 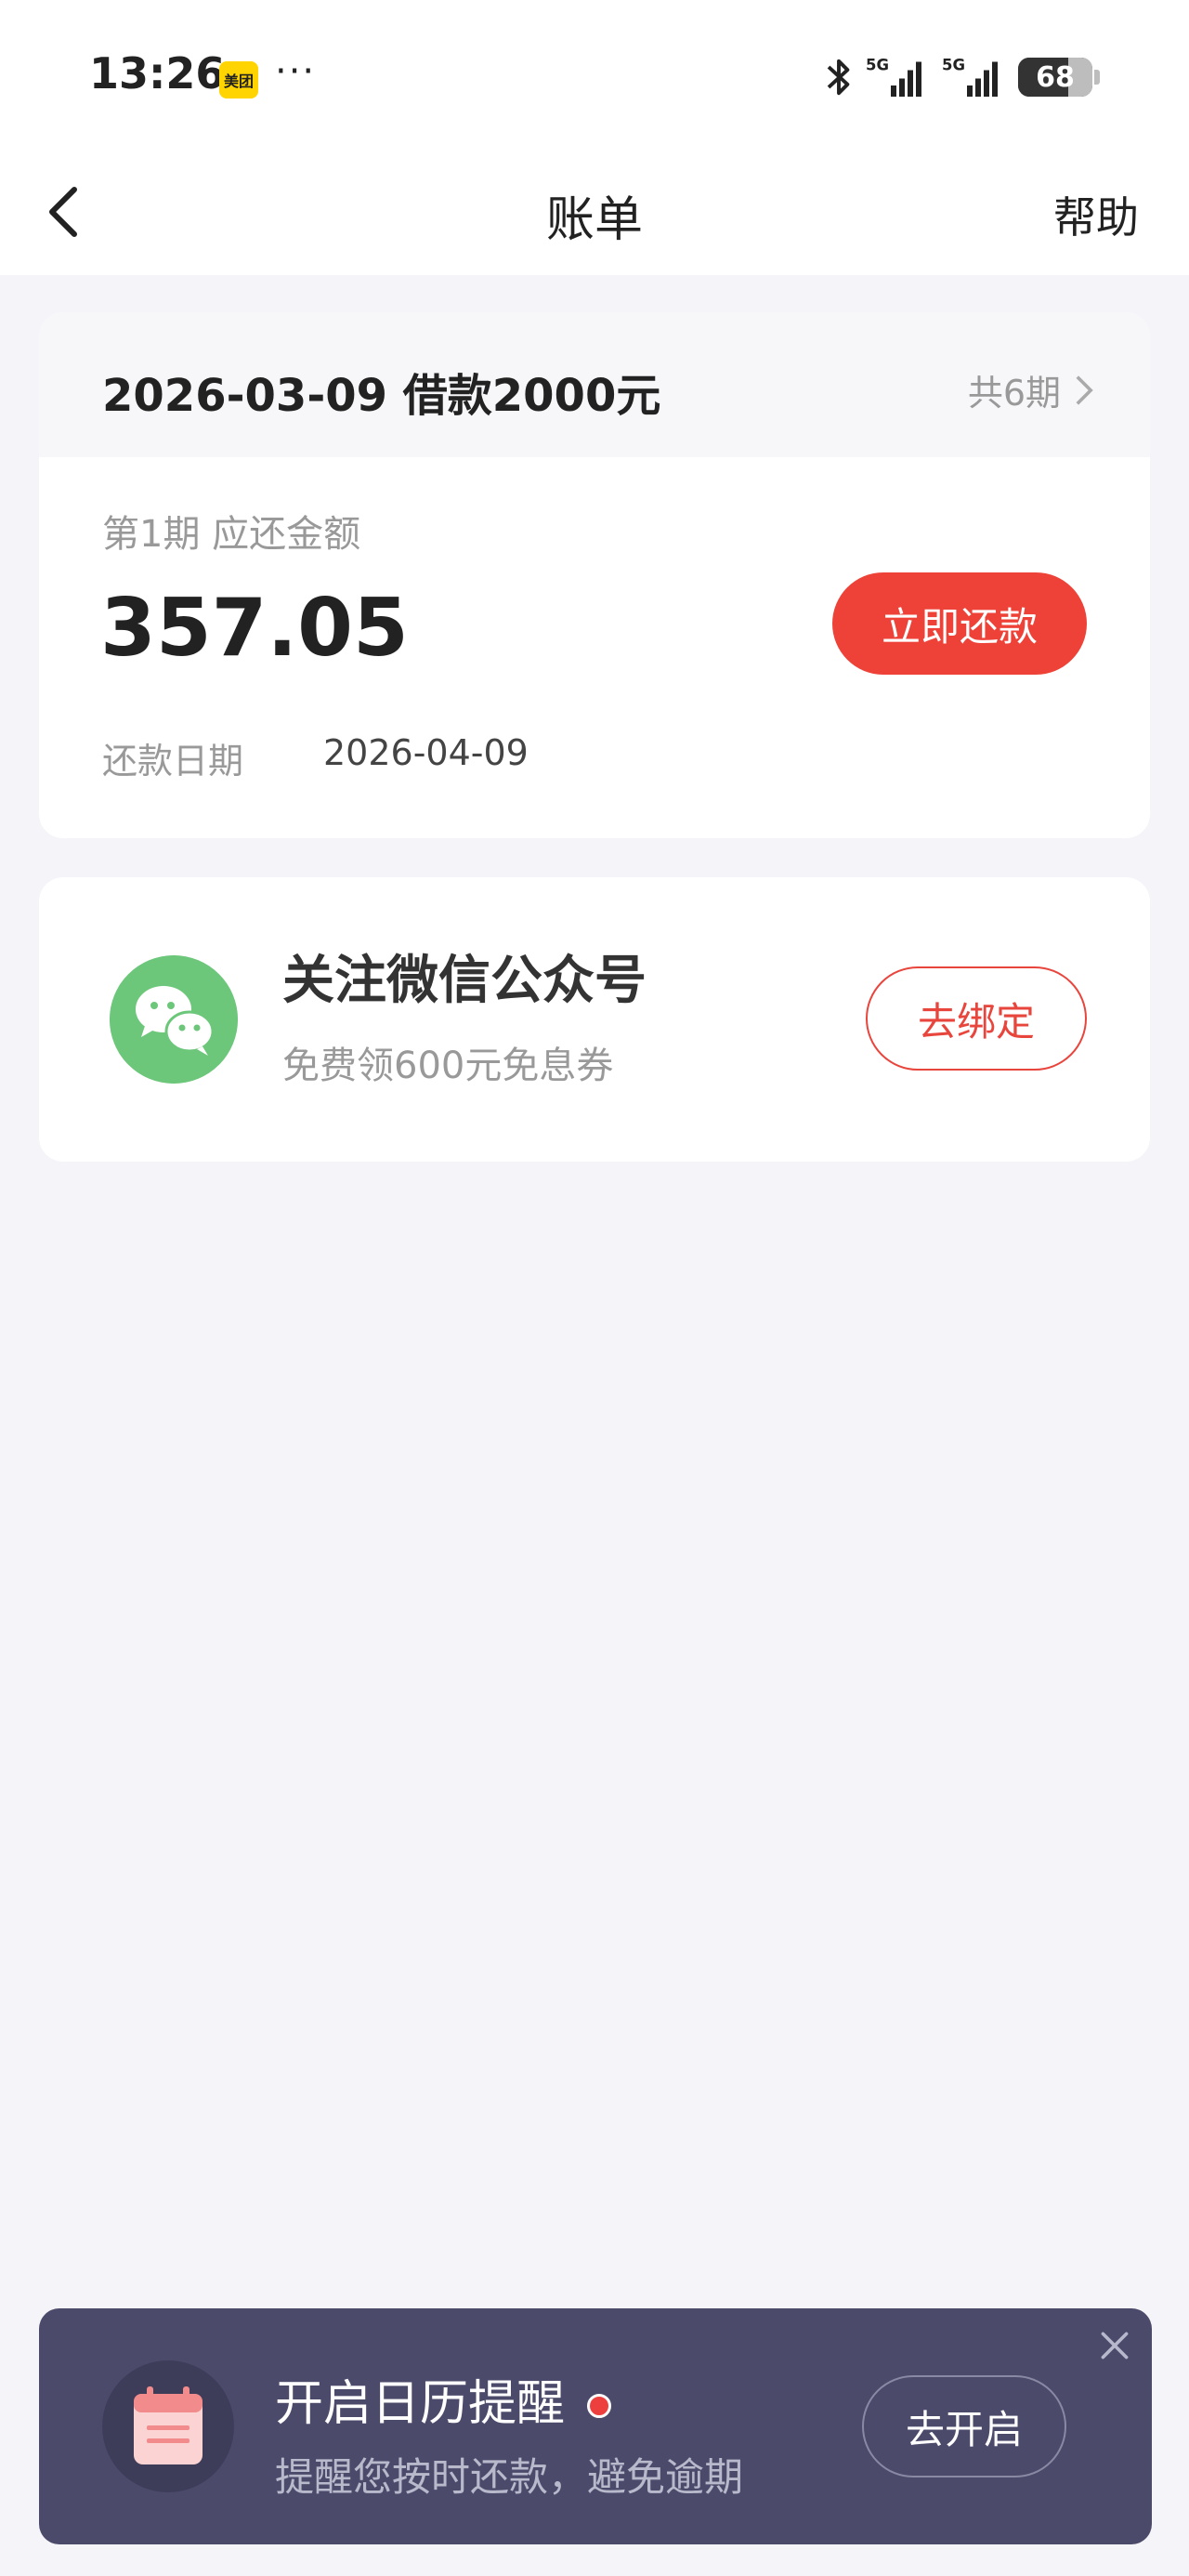 I want to click on calendar-reminder-banner: 开启日历提醒 提醒您按时还款，避免逾期 去开启, so click(x=595, y=2426).